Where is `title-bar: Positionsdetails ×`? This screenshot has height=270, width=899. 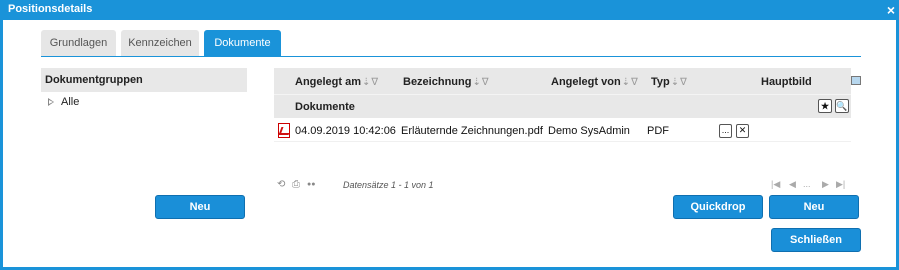
title-bar: Positionsdetails × is located at coordinates (451, 10).